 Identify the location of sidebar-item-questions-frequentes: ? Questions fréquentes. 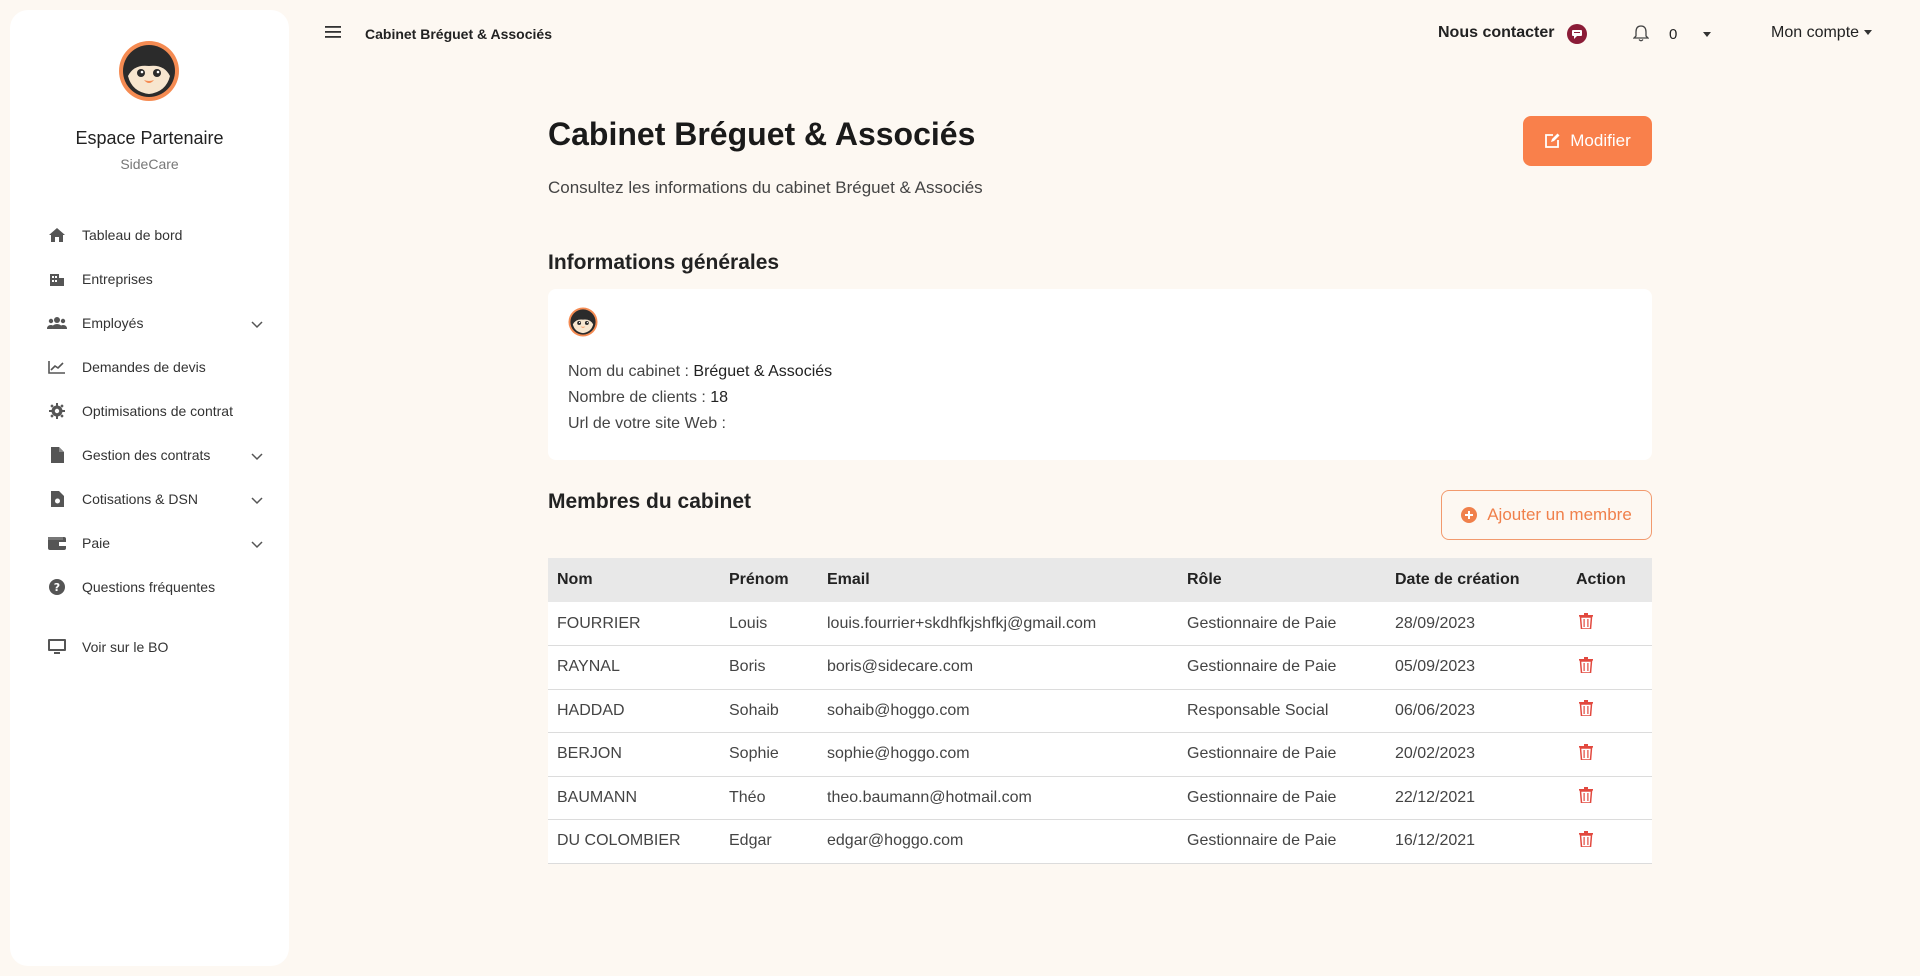
(149, 587).